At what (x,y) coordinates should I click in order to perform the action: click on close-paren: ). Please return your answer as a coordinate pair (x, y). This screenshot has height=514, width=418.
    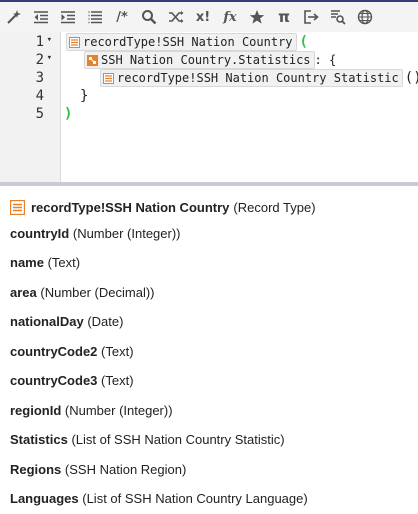
    Looking at the image, I should click on (68, 114).